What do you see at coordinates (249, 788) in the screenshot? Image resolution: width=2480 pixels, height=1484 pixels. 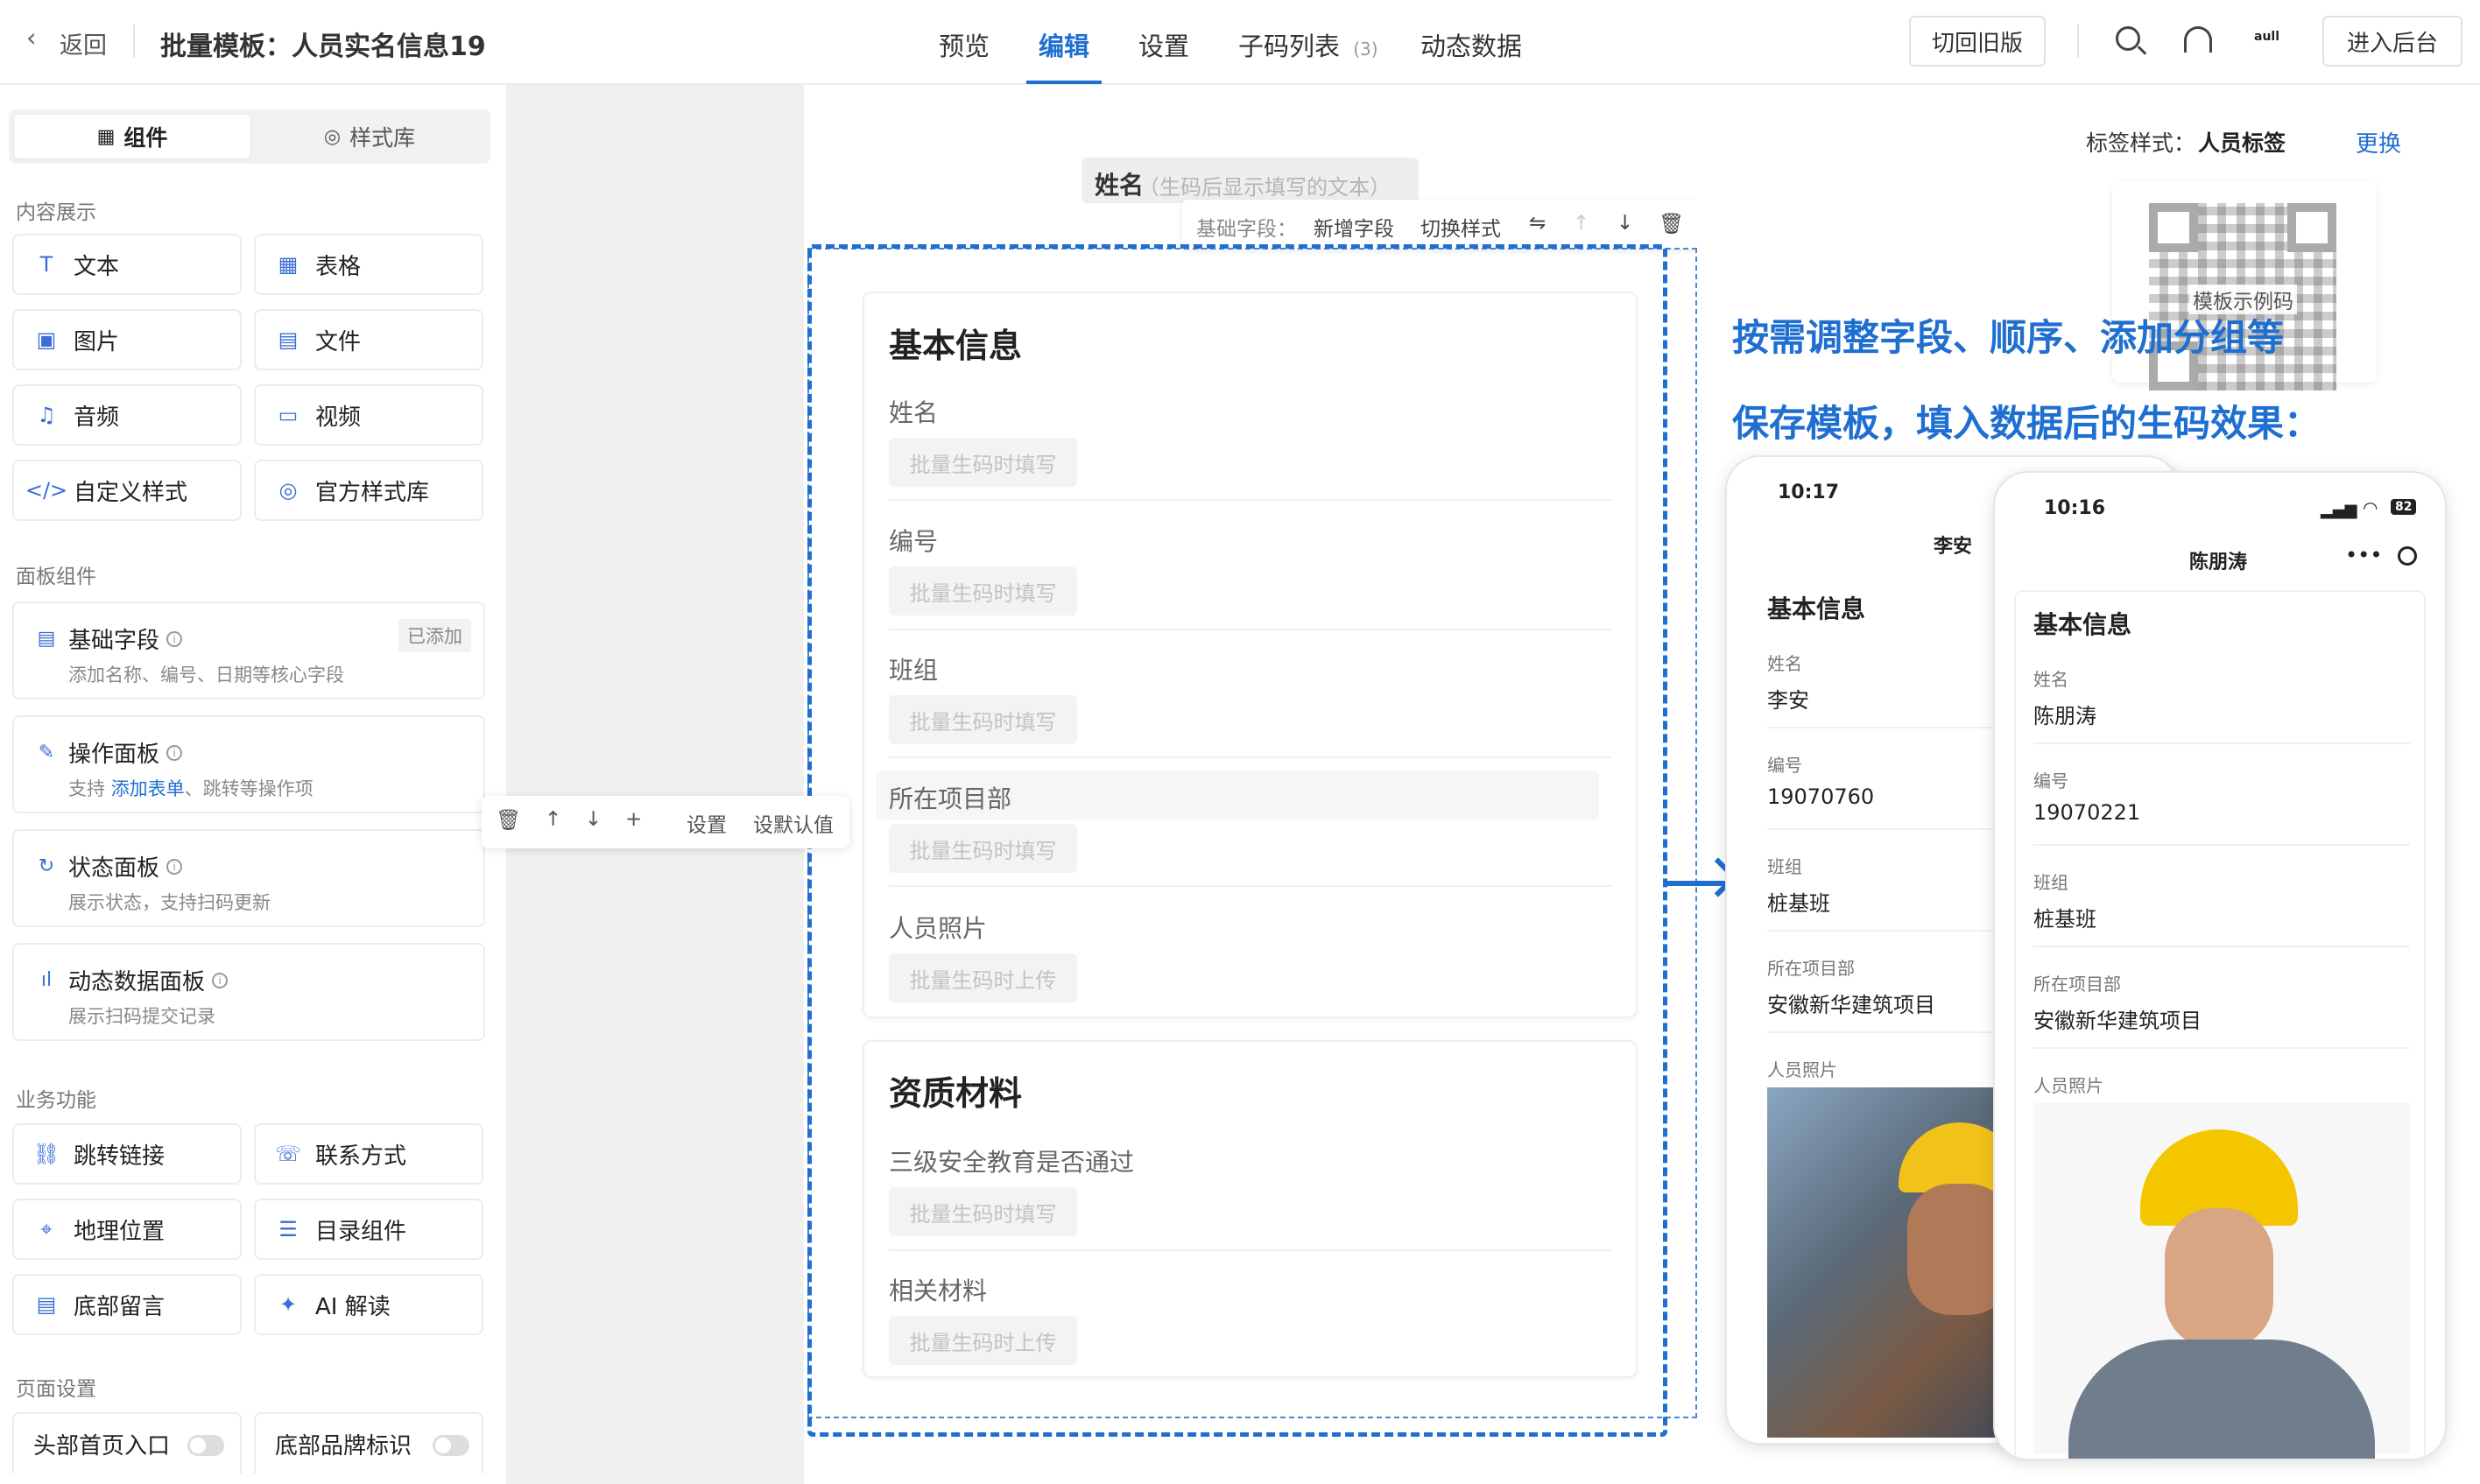 I see `panel-desc-post: 、跳转等操作项` at bounding box center [249, 788].